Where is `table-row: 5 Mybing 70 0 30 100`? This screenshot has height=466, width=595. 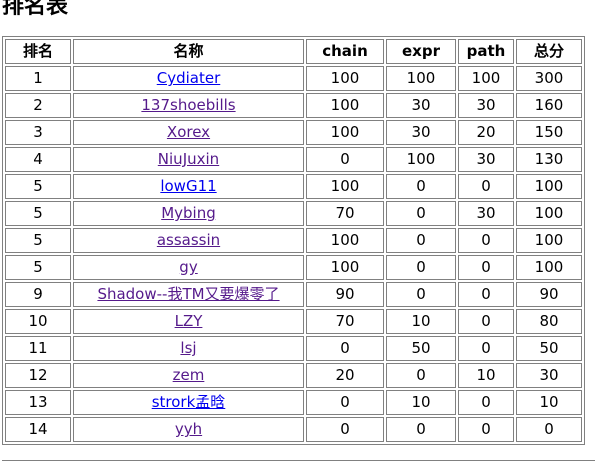 table-row: 5 Mybing 70 0 30 100 is located at coordinates (293, 213).